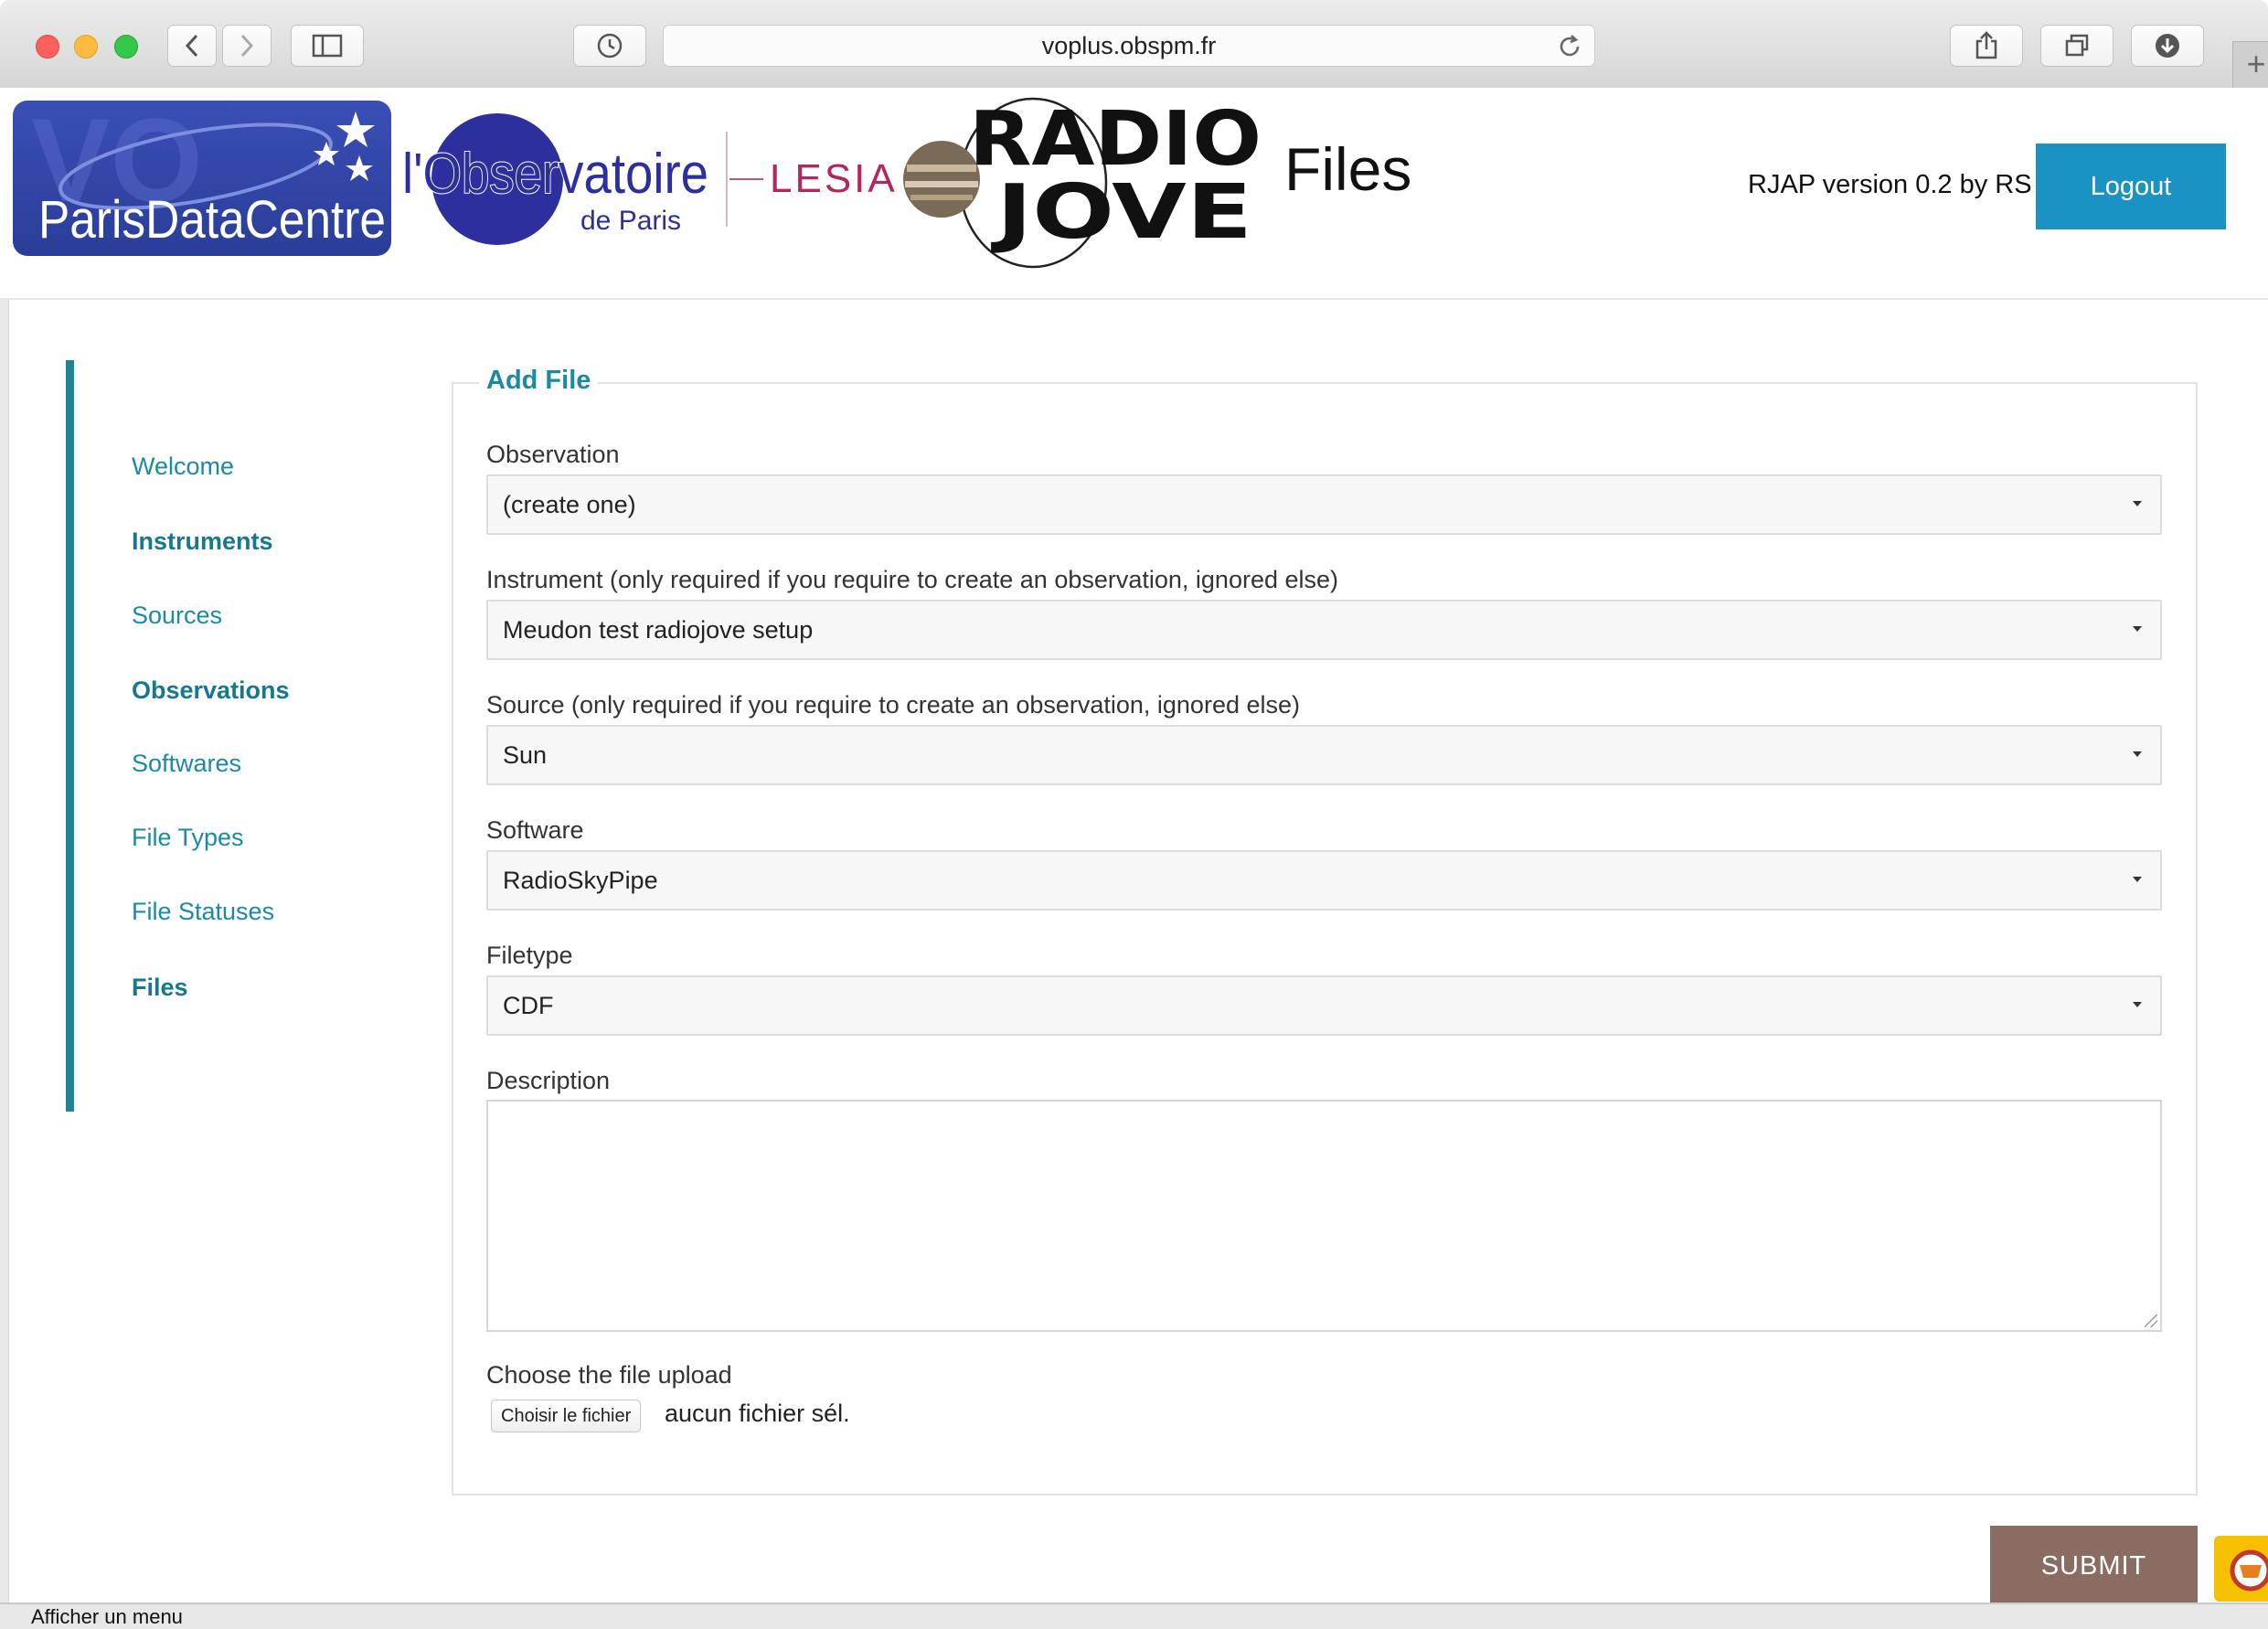 The width and height of the screenshot is (2268, 1629). Describe the element at coordinates (202, 541) in the screenshot. I see `sidebar-item-instruments: Instruments` at that location.